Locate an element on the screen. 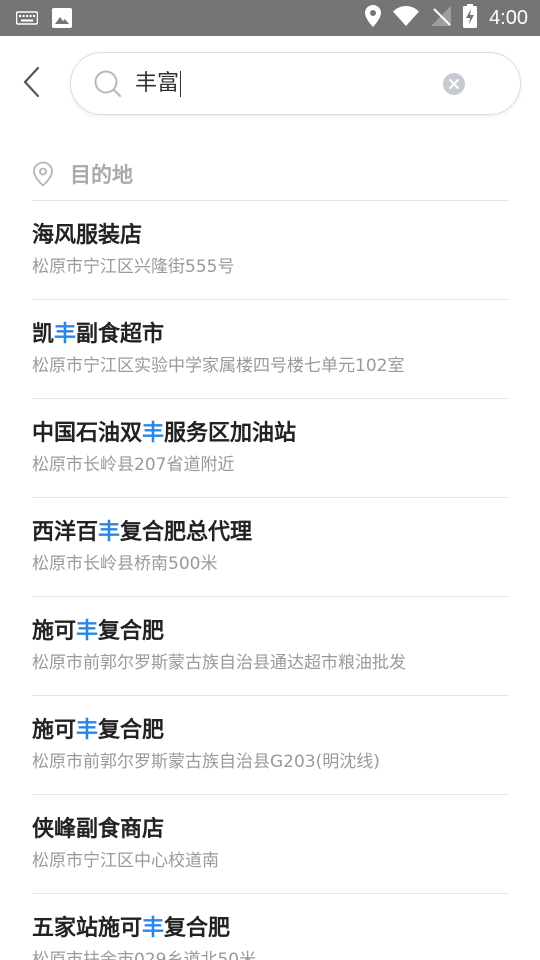 This screenshot has width=540, height=960. result-address: 松原市扶余市029乡道北50米 is located at coordinates (144, 955).